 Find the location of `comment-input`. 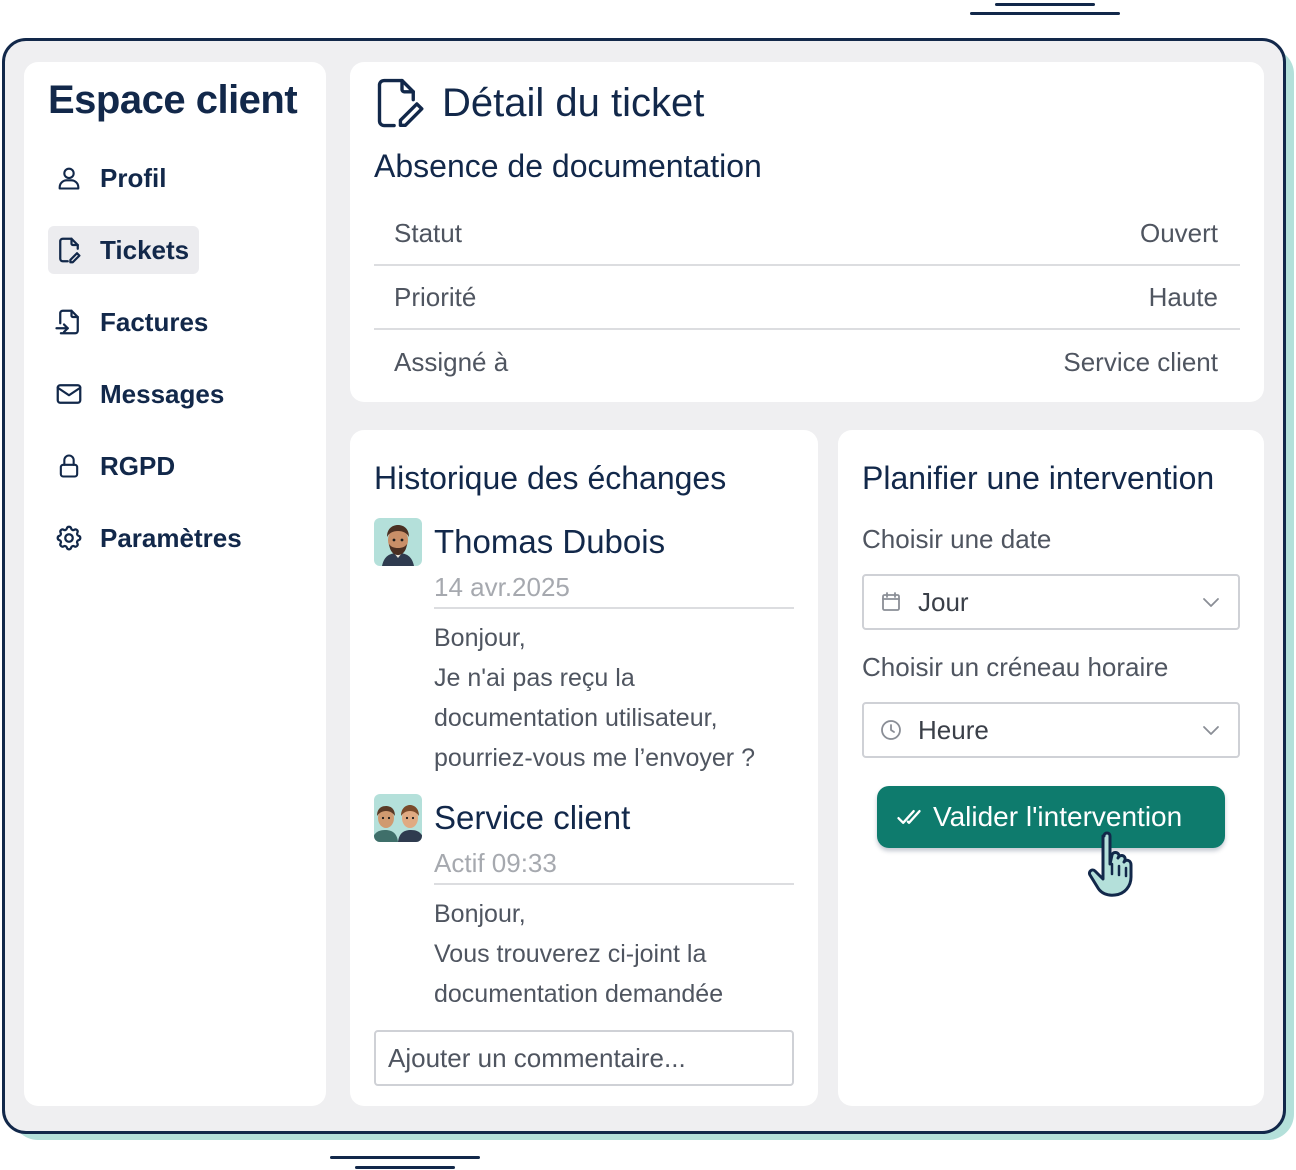

comment-input is located at coordinates (584, 1058).